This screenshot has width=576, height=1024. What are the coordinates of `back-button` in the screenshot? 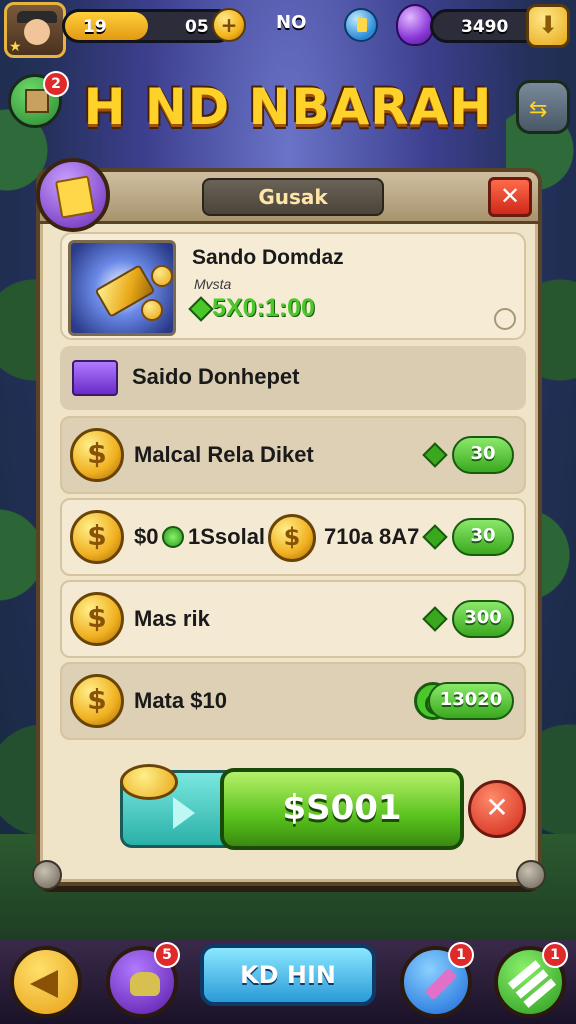 It's located at (46, 982).